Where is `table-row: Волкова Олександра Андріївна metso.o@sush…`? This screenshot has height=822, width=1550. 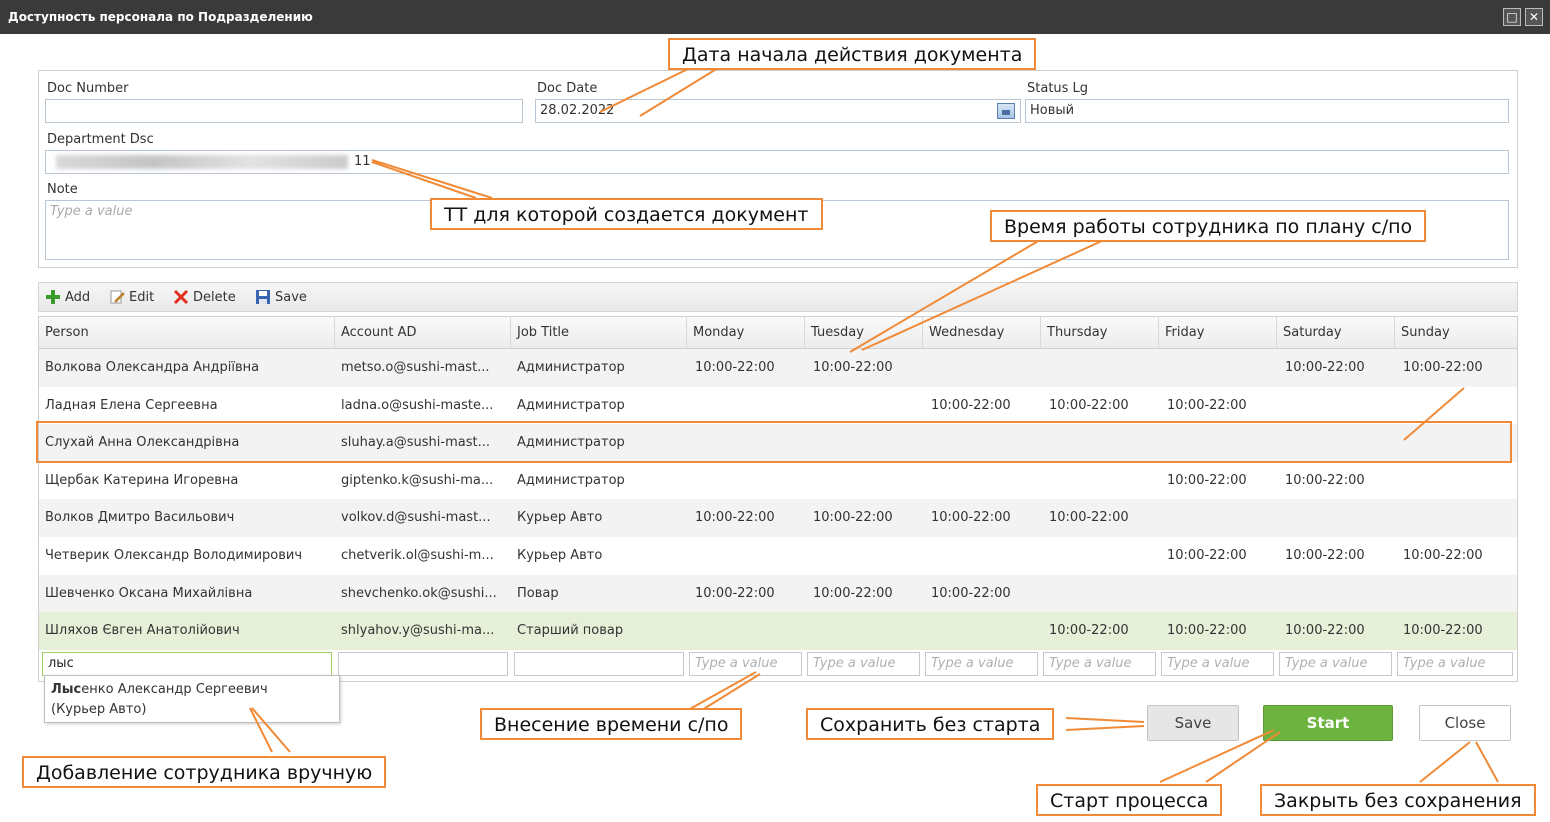
table-row: Волкова Олександра Андріївна metso.o@sush… is located at coordinates (778, 368).